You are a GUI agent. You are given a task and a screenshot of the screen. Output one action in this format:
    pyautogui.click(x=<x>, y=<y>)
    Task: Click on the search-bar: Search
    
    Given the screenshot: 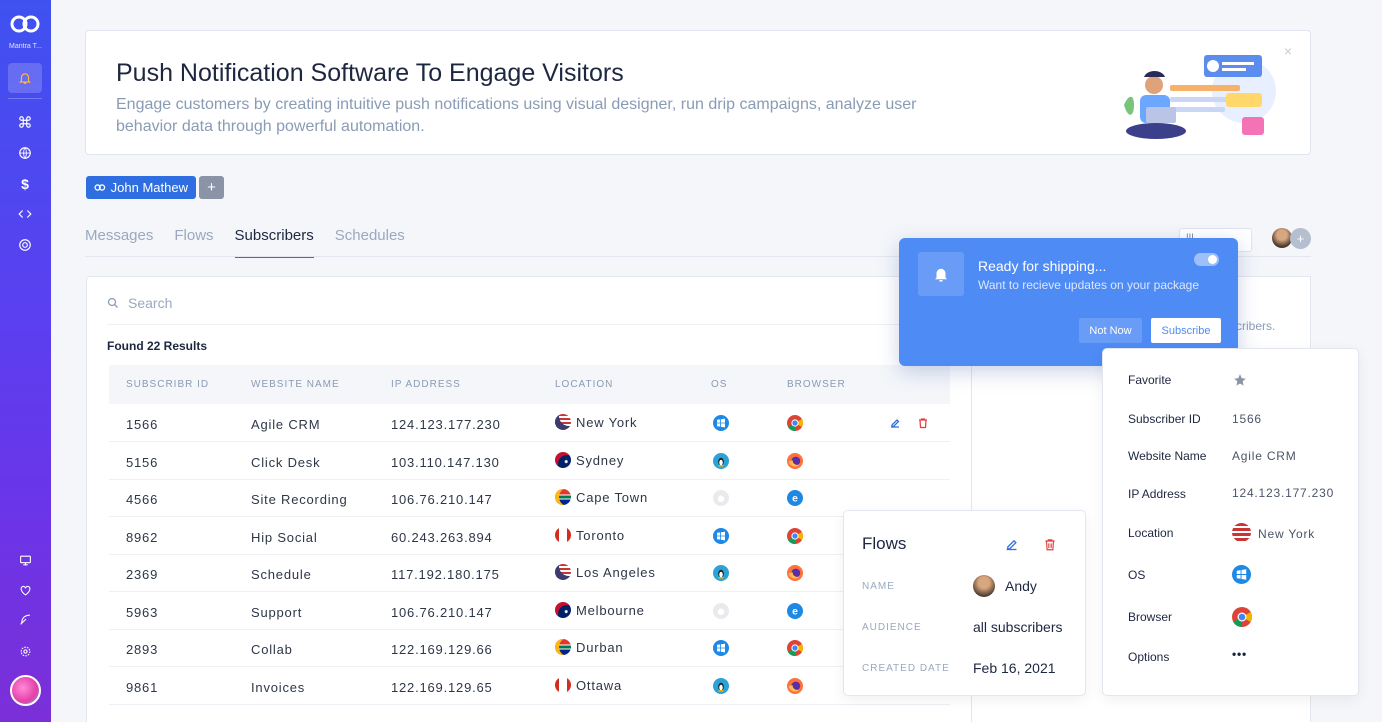 What is the action you would take?
    pyautogui.click(x=139, y=303)
    